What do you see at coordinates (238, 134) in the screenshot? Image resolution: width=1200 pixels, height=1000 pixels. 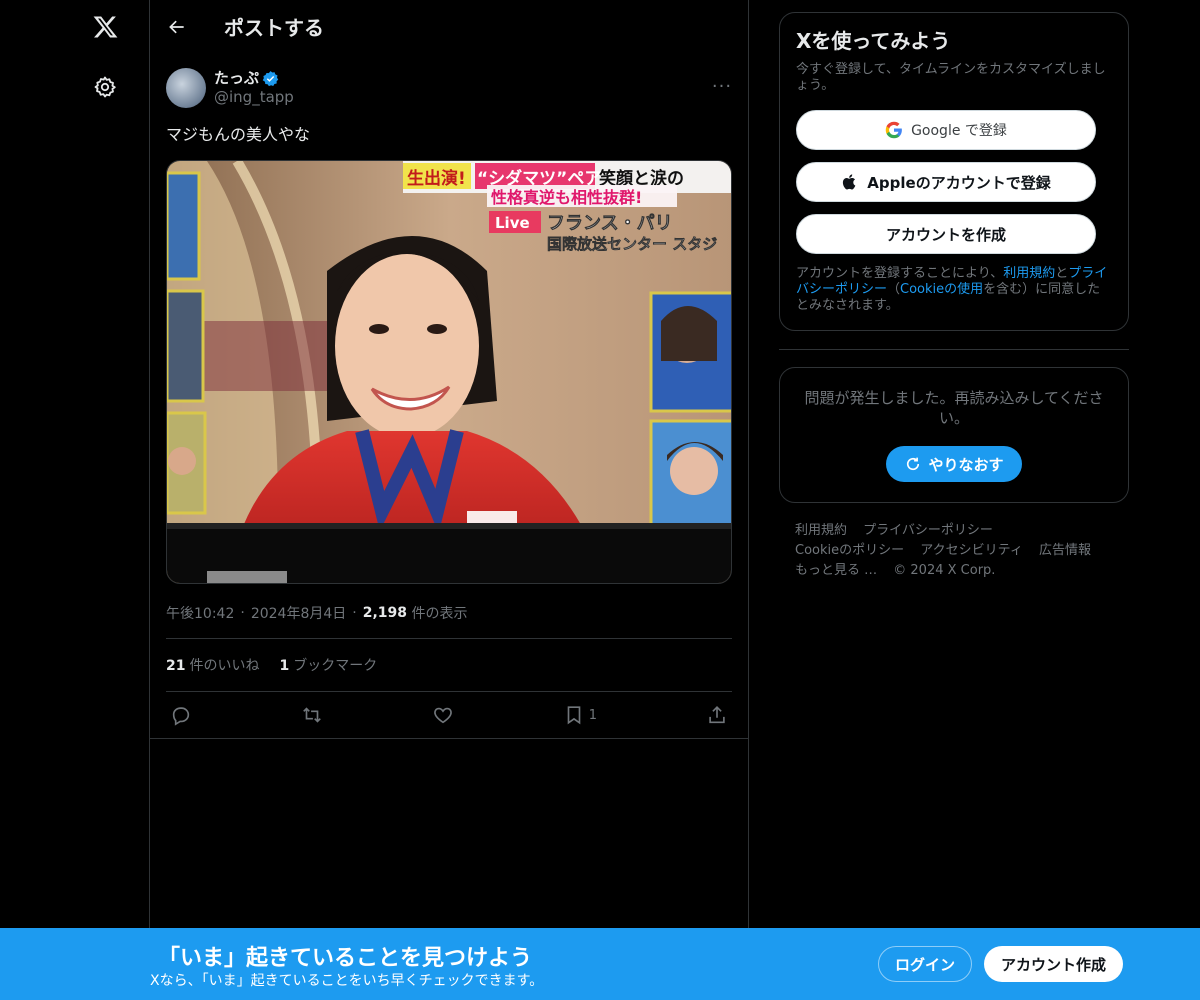 I see `post-text: マジもんの美人やな` at bounding box center [238, 134].